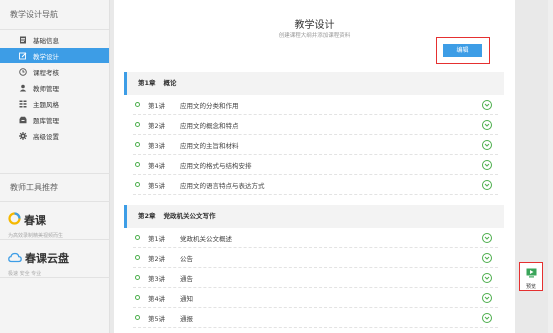 The height and width of the screenshot is (333, 553). What do you see at coordinates (189, 216) in the screenshot?
I see `chapter-title: 党政机关公文写作` at bounding box center [189, 216].